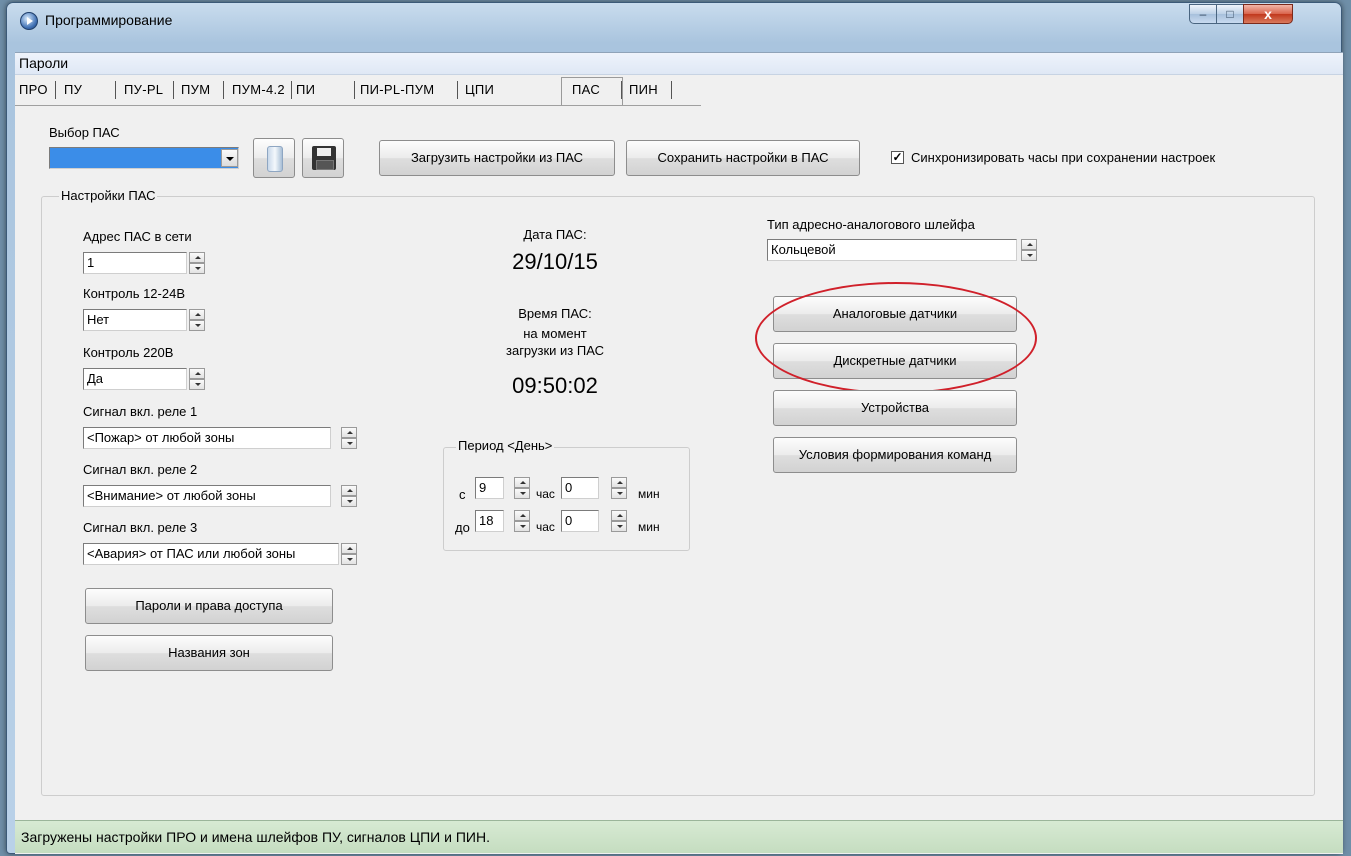  What do you see at coordinates (489, 521) in the screenshot?
I see `to-hour-field: 18` at bounding box center [489, 521].